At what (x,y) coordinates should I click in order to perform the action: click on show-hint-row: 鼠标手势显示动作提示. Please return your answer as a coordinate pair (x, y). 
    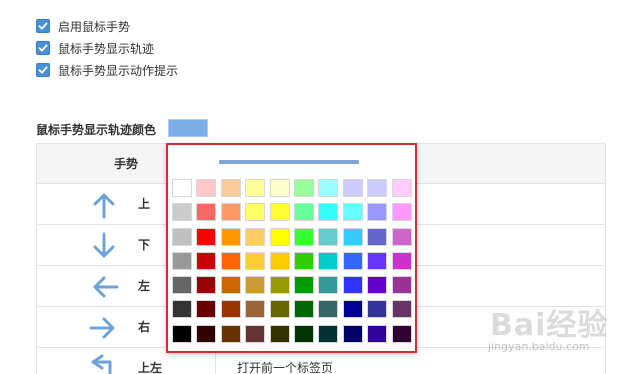
    Looking at the image, I should click on (107, 70).